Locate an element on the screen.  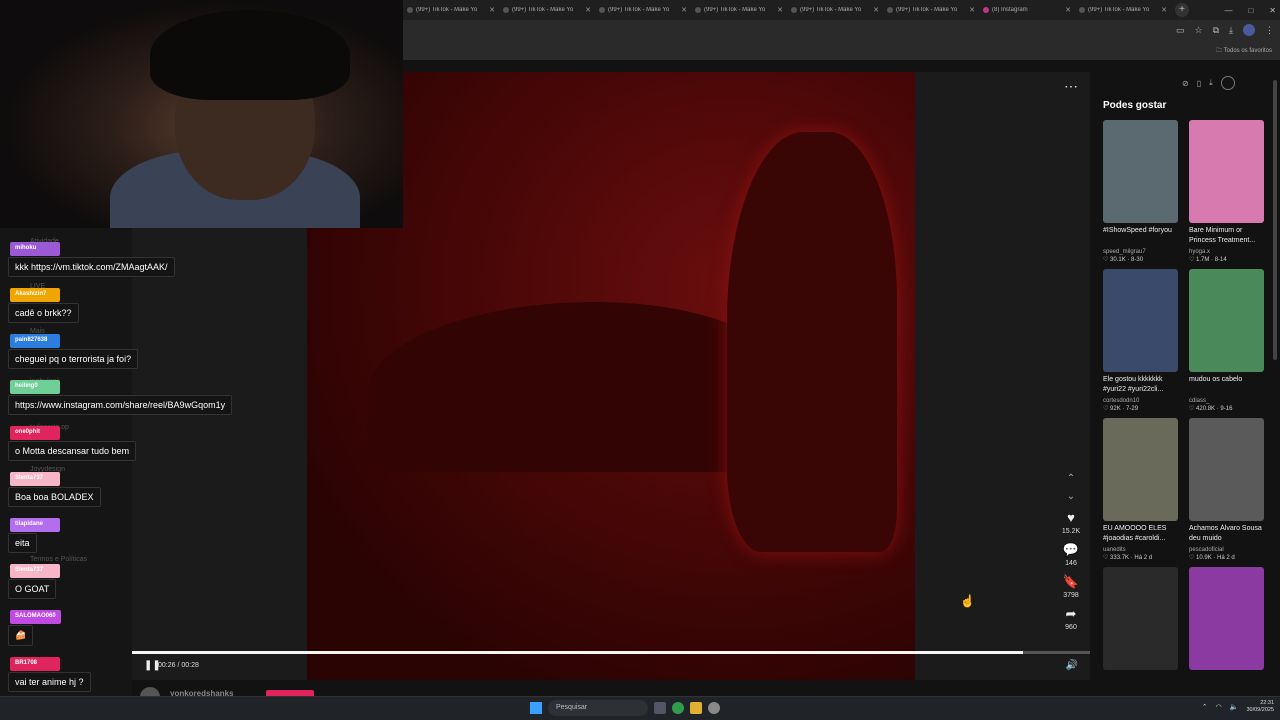
action-column: ♥ 15.2K 💬 146 🔖 3798 ➦ 960 is located at coordinates (1071, 574).